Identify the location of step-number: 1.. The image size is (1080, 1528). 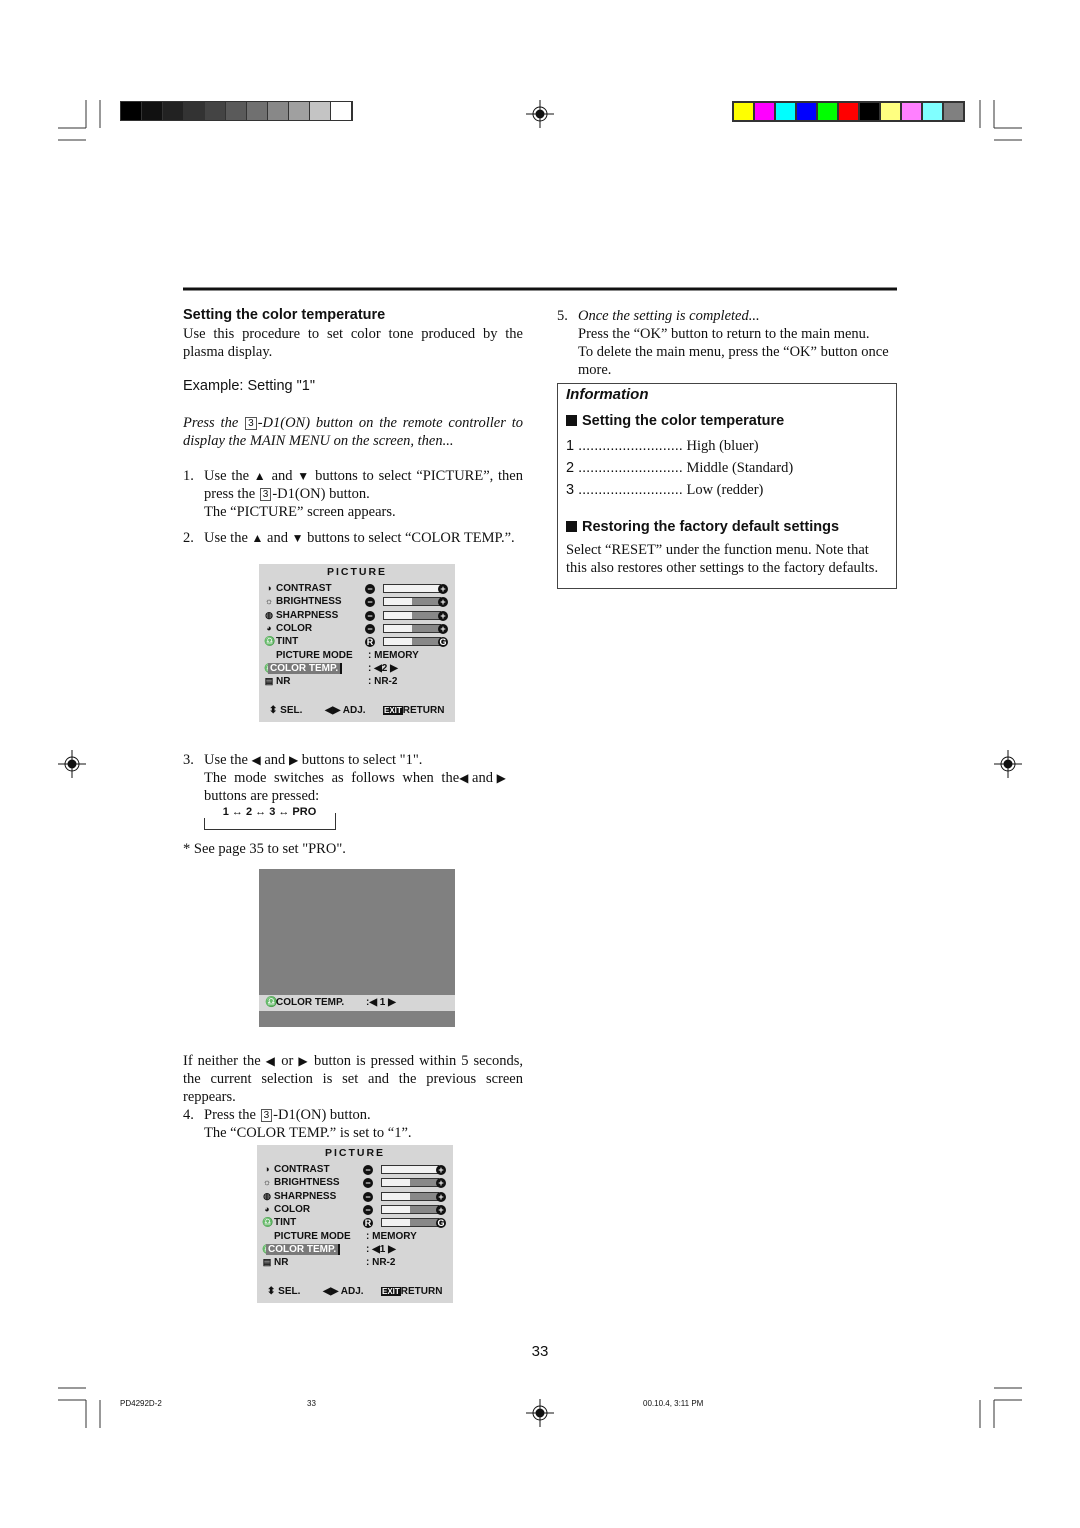
(188, 476).